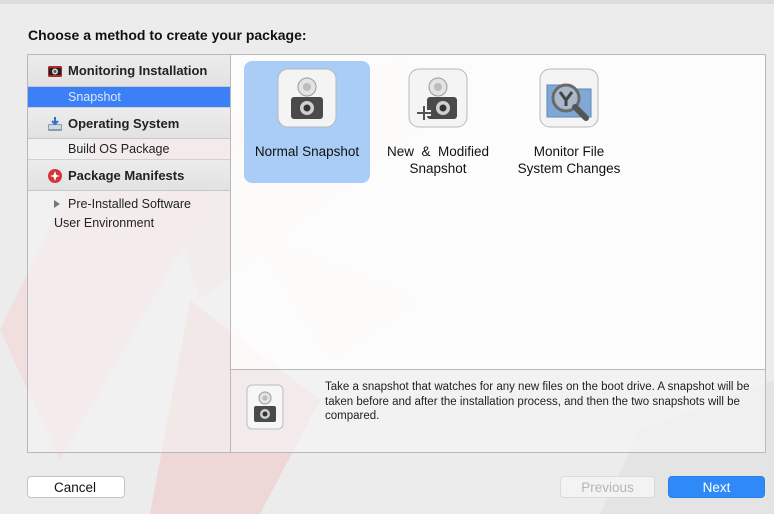 The image size is (774, 514). What do you see at coordinates (569, 168) in the screenshot?
I see `method-label-line2: System Changes` at bounding box center [569, 168].